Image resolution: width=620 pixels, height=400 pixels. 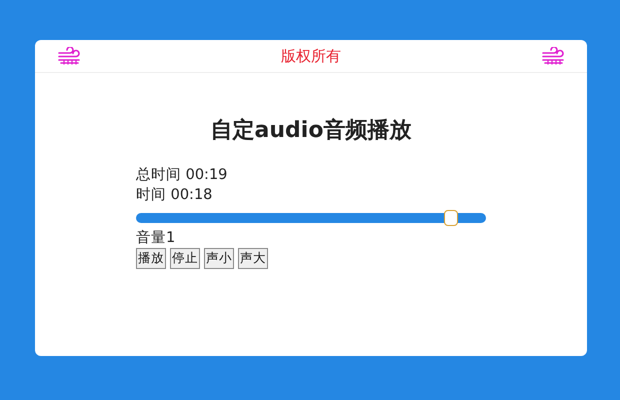 What do you see at coordinates (253, 258) in the screenshot?
I see `control-button: 声大` at bounding box center [253, 258].